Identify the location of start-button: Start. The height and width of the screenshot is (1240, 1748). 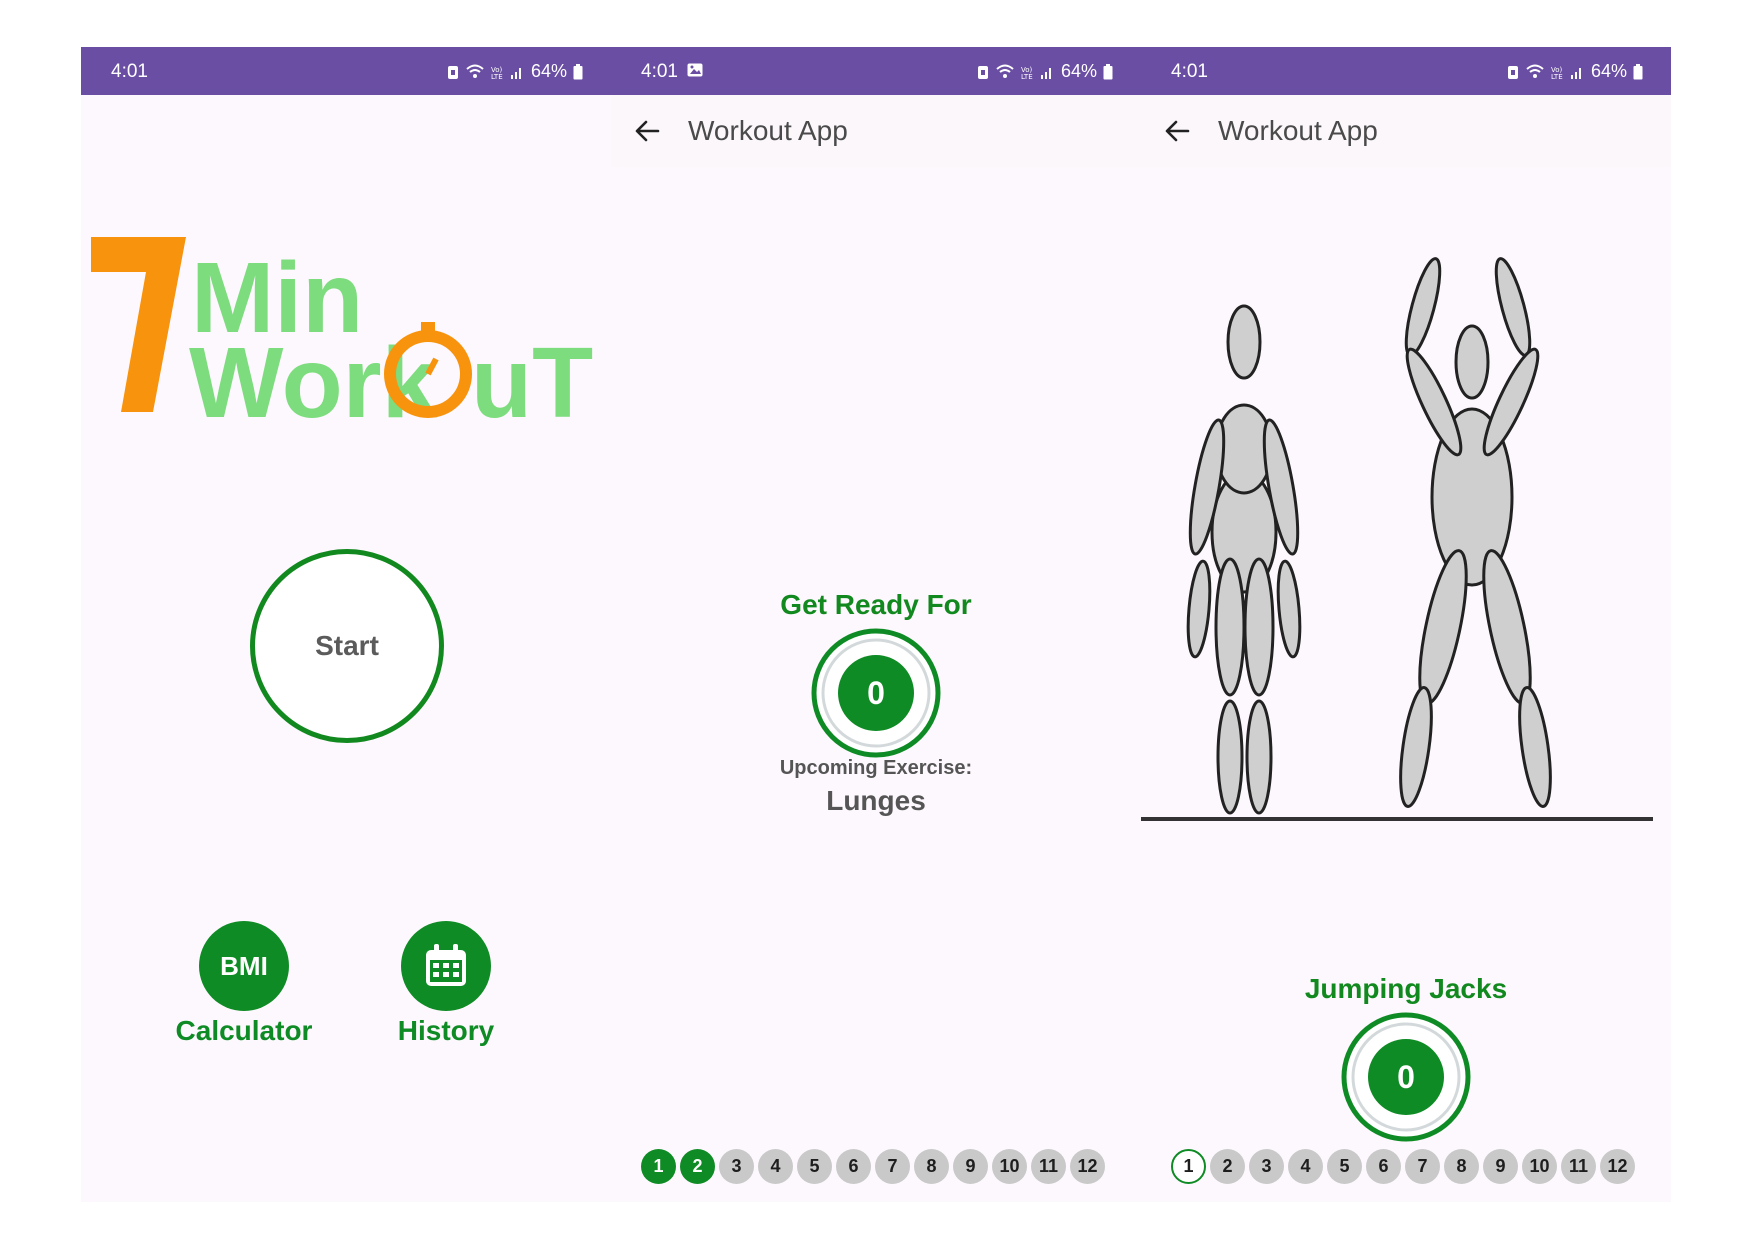
(347, 646).